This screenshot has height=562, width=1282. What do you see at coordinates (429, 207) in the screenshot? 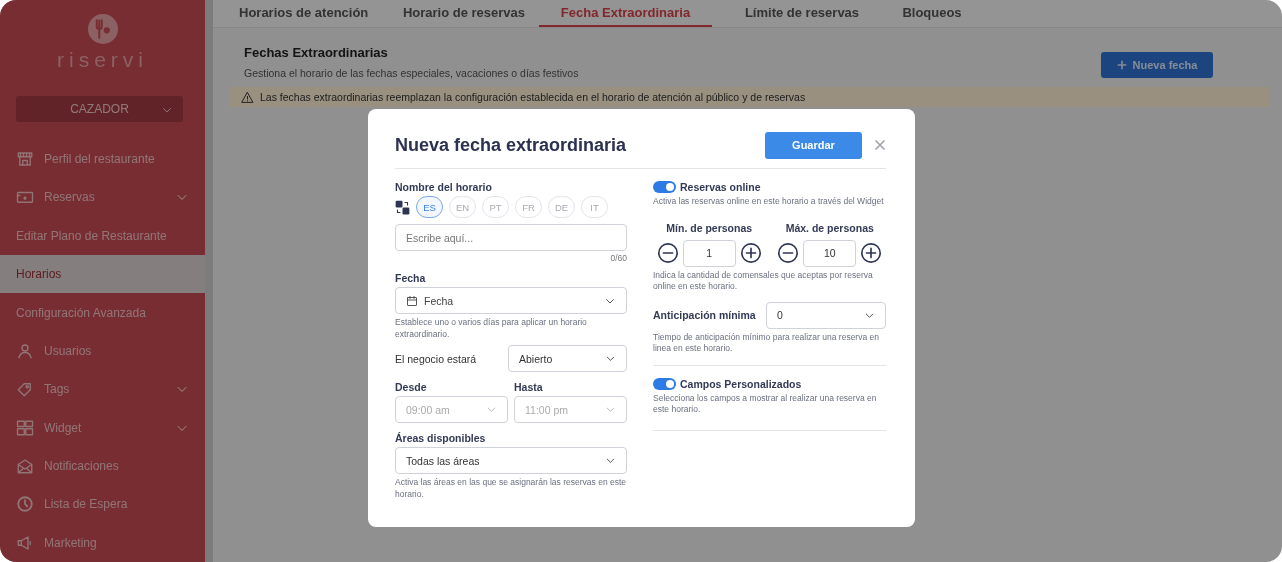
I see `language-tab: ES` at bounding box center [429, 207].